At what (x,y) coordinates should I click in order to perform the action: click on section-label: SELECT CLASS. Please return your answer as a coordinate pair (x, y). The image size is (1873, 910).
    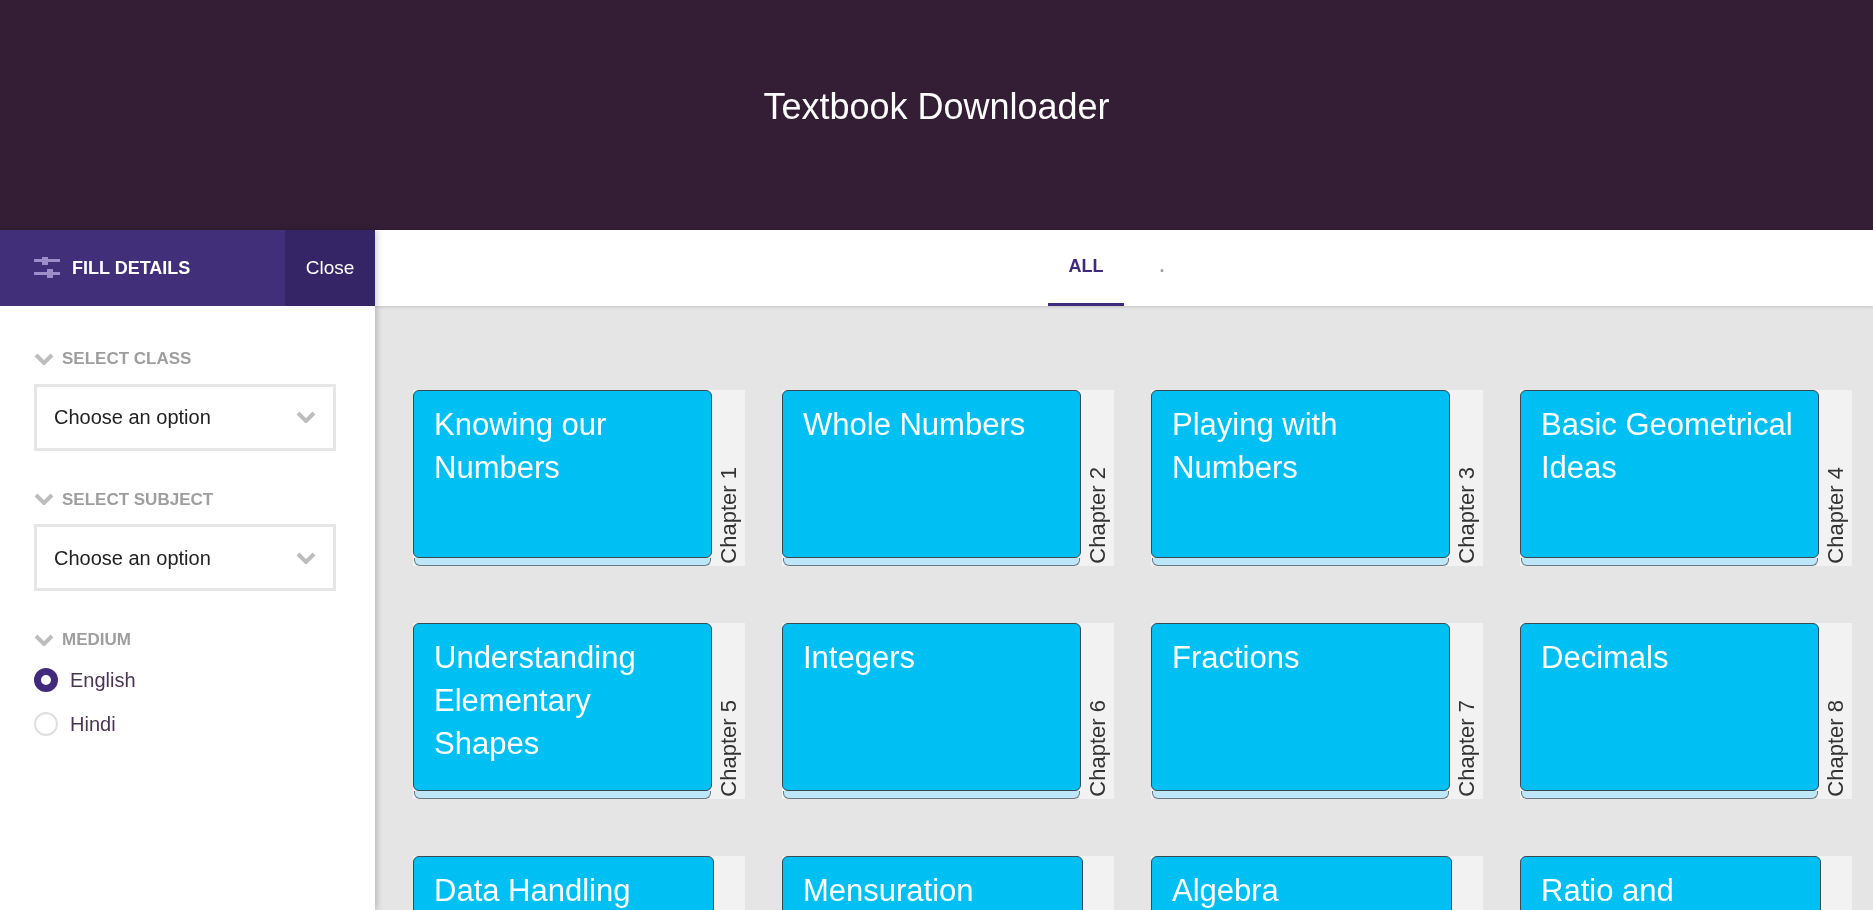
    Looking at the image, I should click on (127, 359).